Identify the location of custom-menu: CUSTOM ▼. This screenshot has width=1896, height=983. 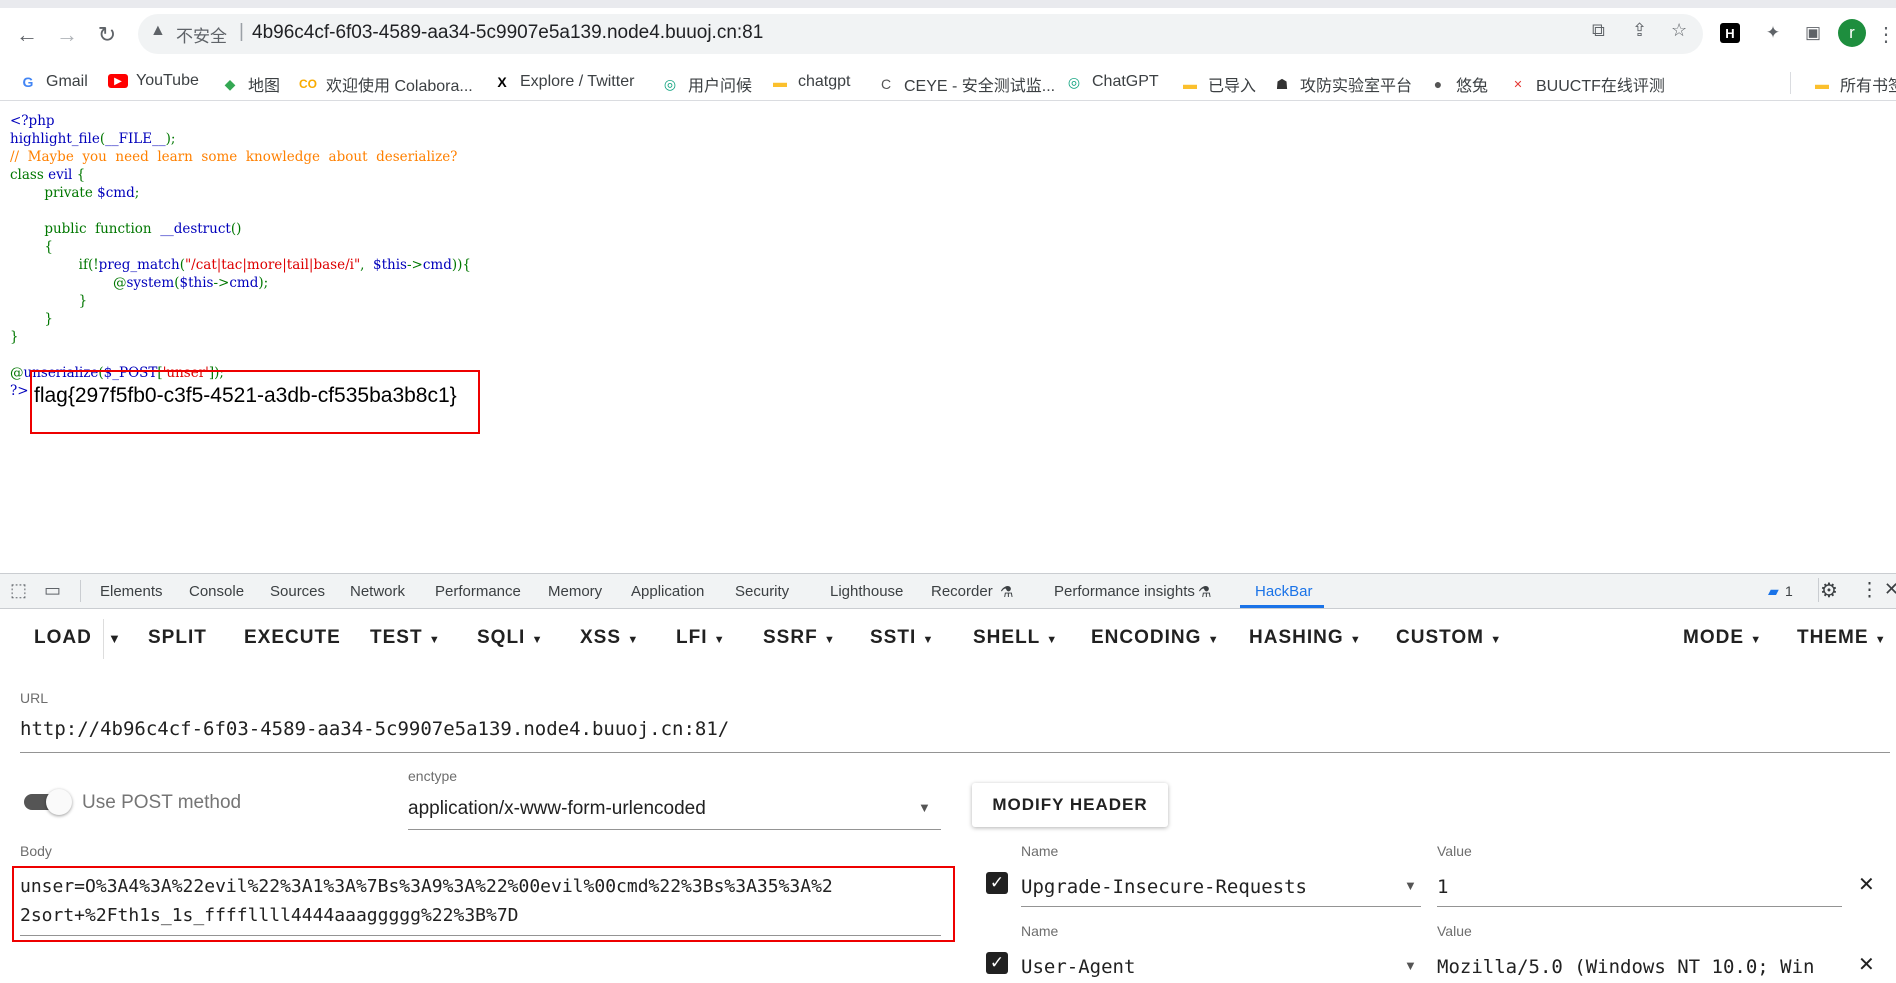
(1449, 638).